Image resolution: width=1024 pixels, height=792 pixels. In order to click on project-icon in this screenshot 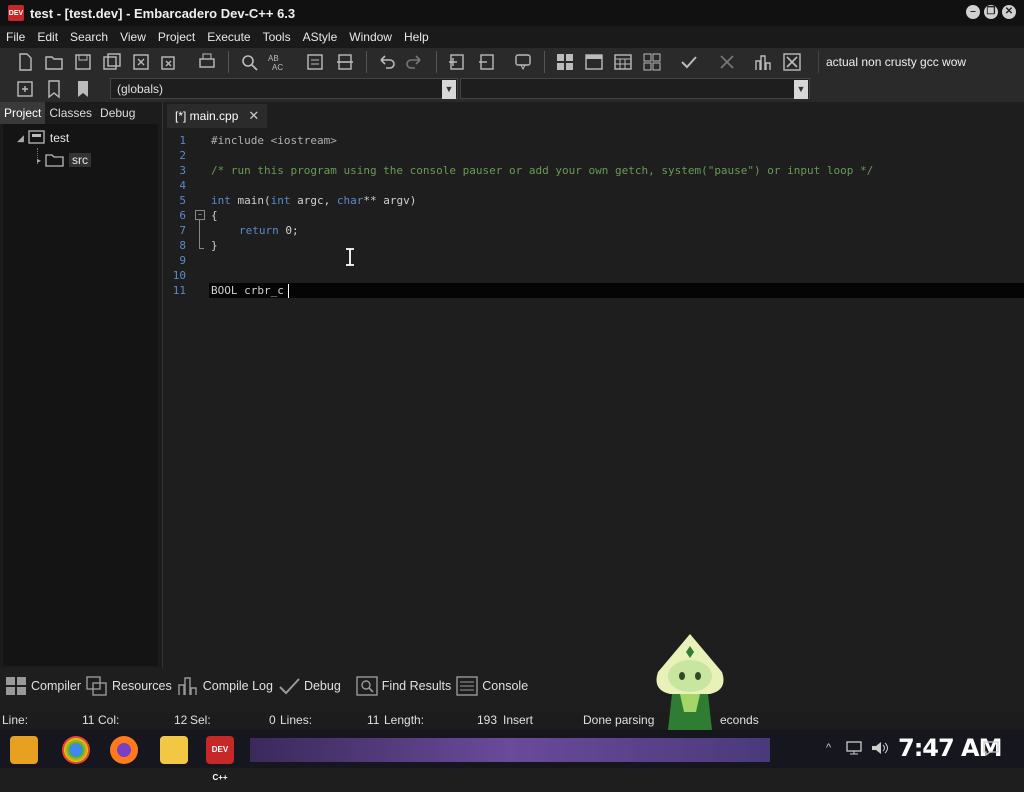, I will do `click(36, 137)`.